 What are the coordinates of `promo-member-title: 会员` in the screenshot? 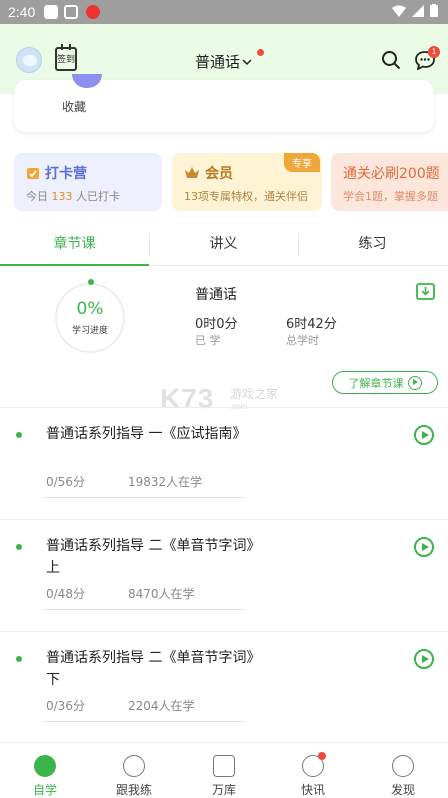 It's located at (219, 174).